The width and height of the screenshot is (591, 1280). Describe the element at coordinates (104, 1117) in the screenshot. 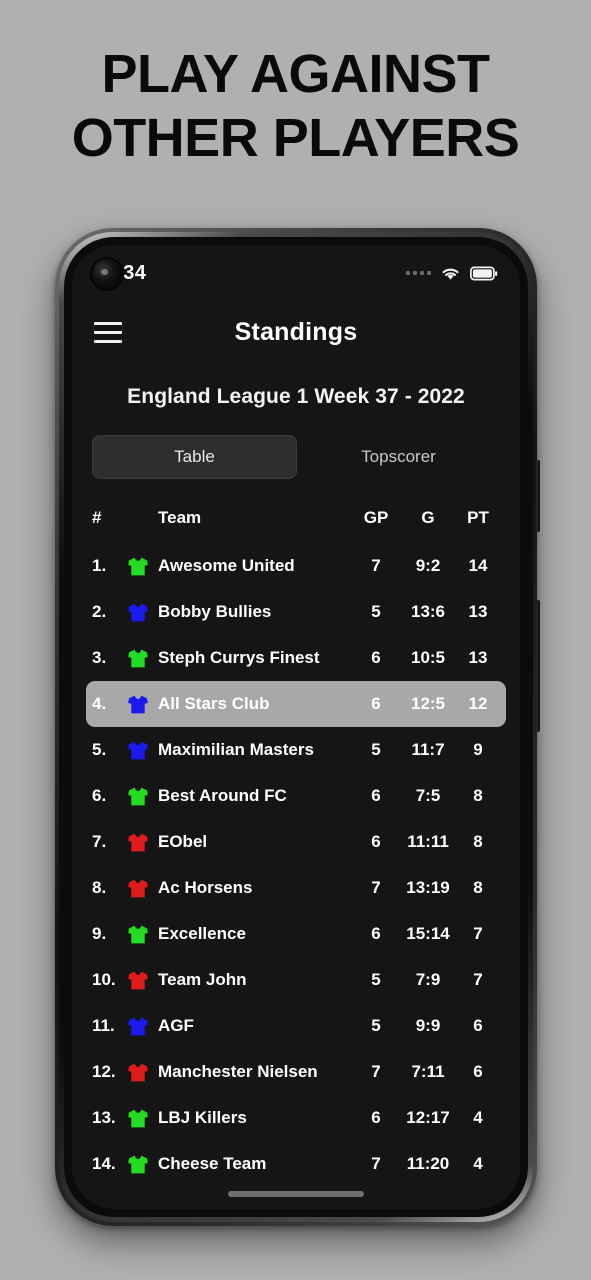

I see `row-rank: 13.` at that location.